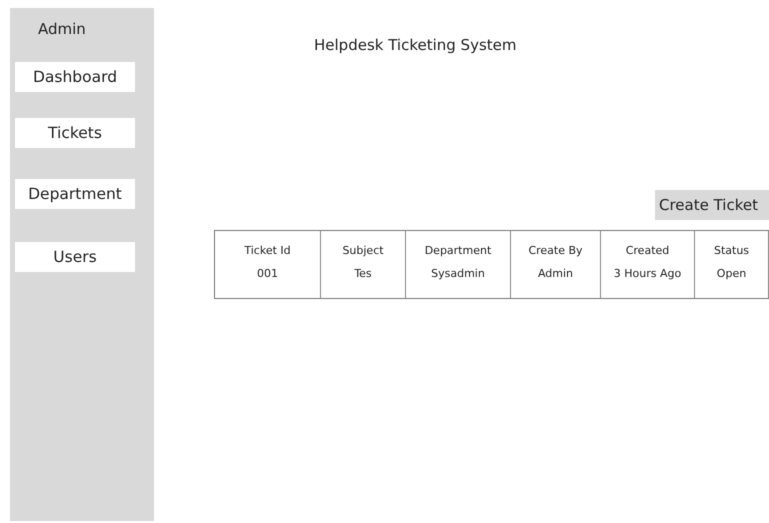 The width and height of the screenshot is (769, 523). I want to click on table-cell: Open, so click(731, 273).